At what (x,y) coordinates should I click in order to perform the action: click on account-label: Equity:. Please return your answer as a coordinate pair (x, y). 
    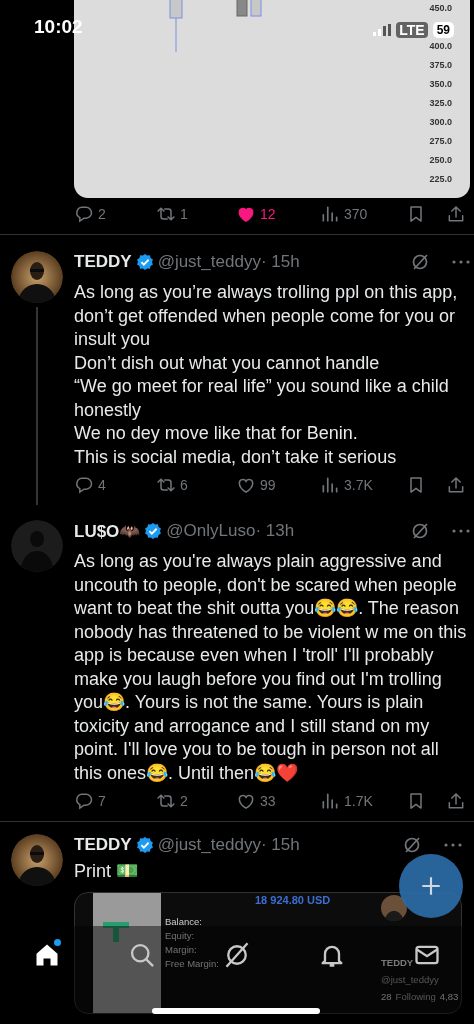
    Looking at the image, I should click on (180, 935).